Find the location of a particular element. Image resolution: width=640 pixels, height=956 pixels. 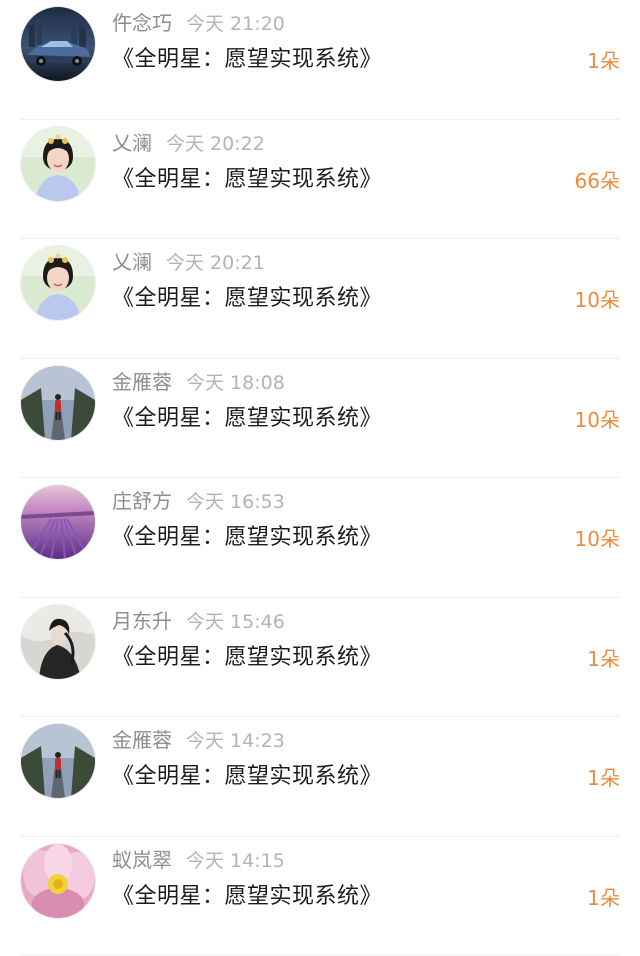

list-item: 庄舒方今天 16:53 《全明星：愿望实现系统》 10朵 is located at coordinates (320, 538).